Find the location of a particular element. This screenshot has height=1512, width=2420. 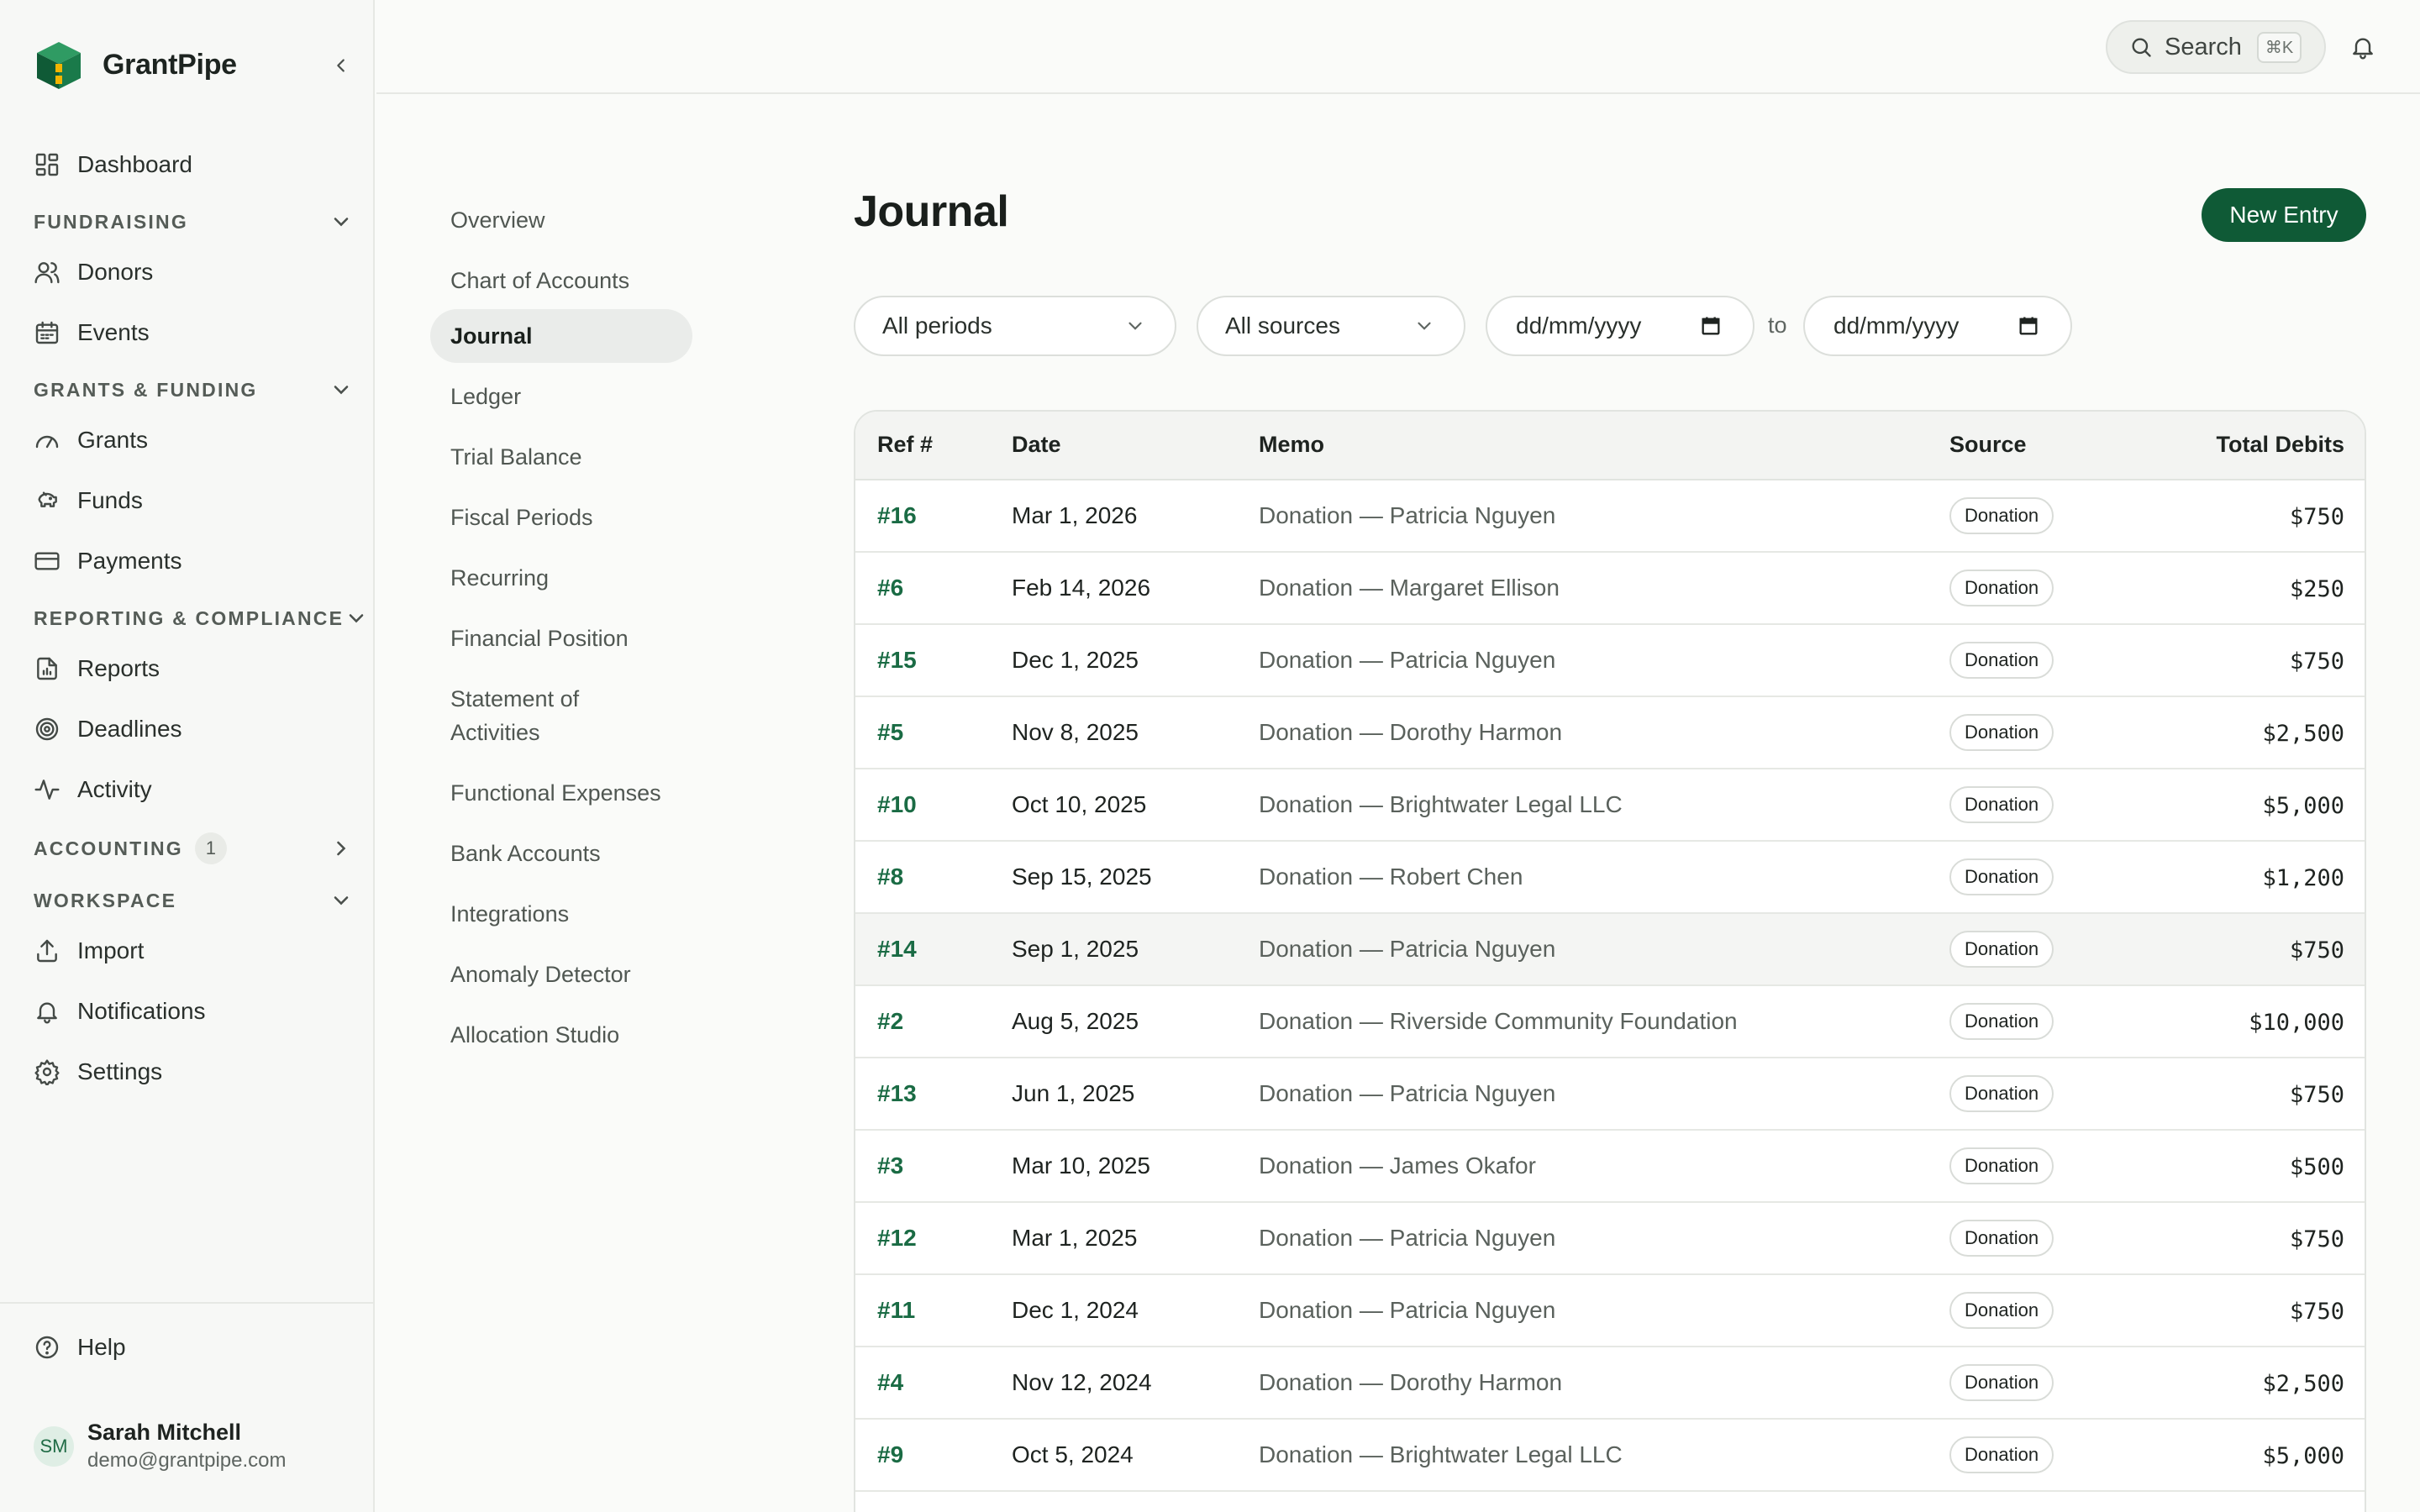

subnav-allocation-studio: Allocation Studio is located at coordinates (561, 1035).